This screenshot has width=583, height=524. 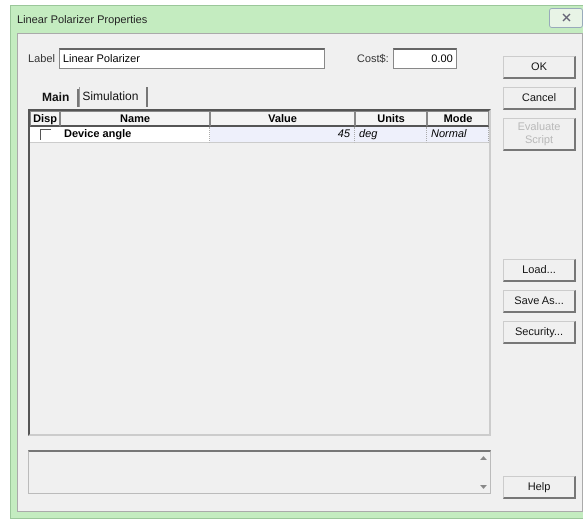 What do you see at coordinates (539, 98) in the screenshot?
I see `dialog-button: Cancel` at bounding box center [539, 98].